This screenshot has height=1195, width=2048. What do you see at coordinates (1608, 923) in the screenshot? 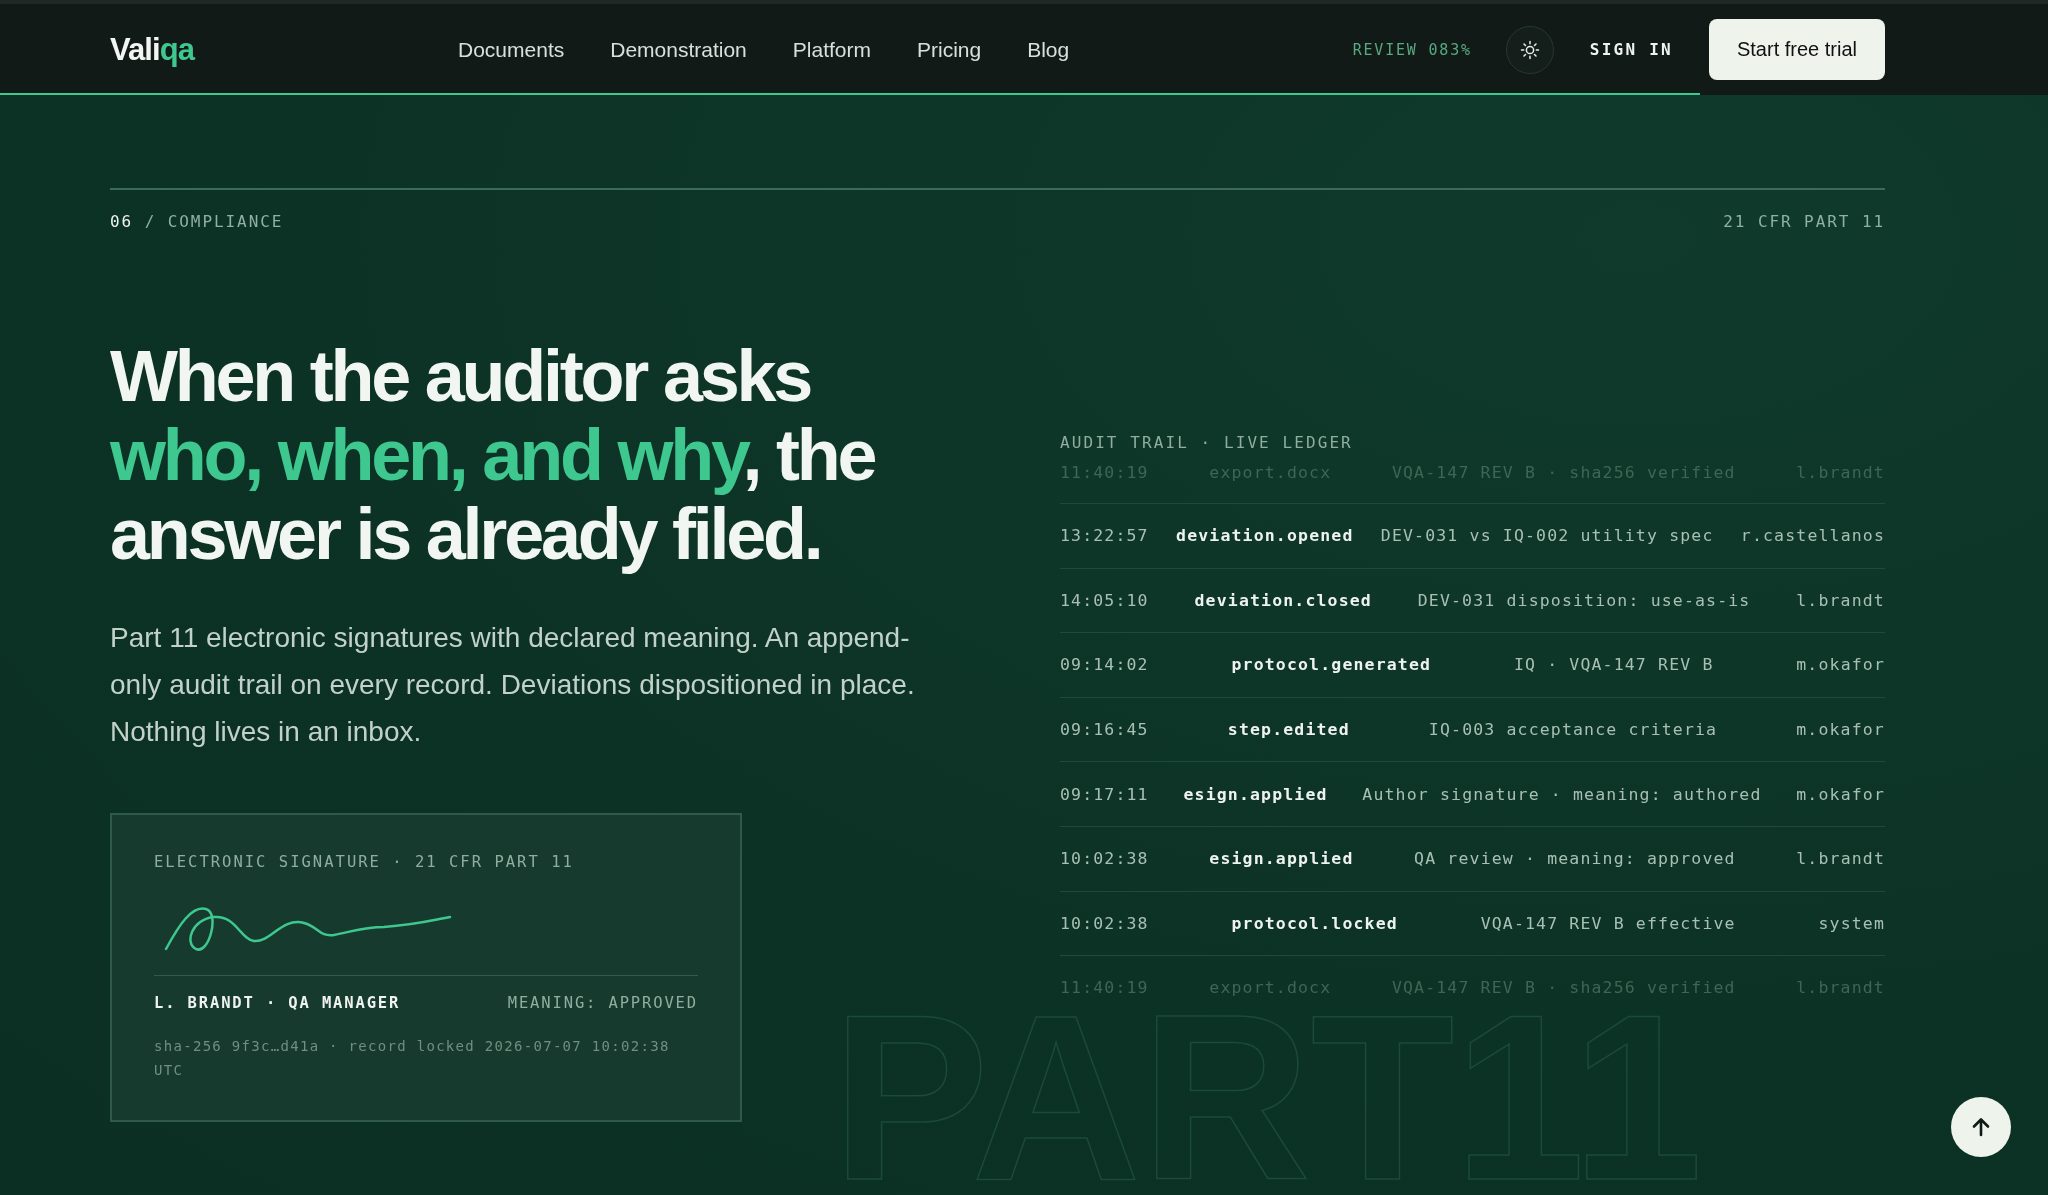
I see `log-detail: VQA-147 REV B effective` at bounding box center [1608, 923].